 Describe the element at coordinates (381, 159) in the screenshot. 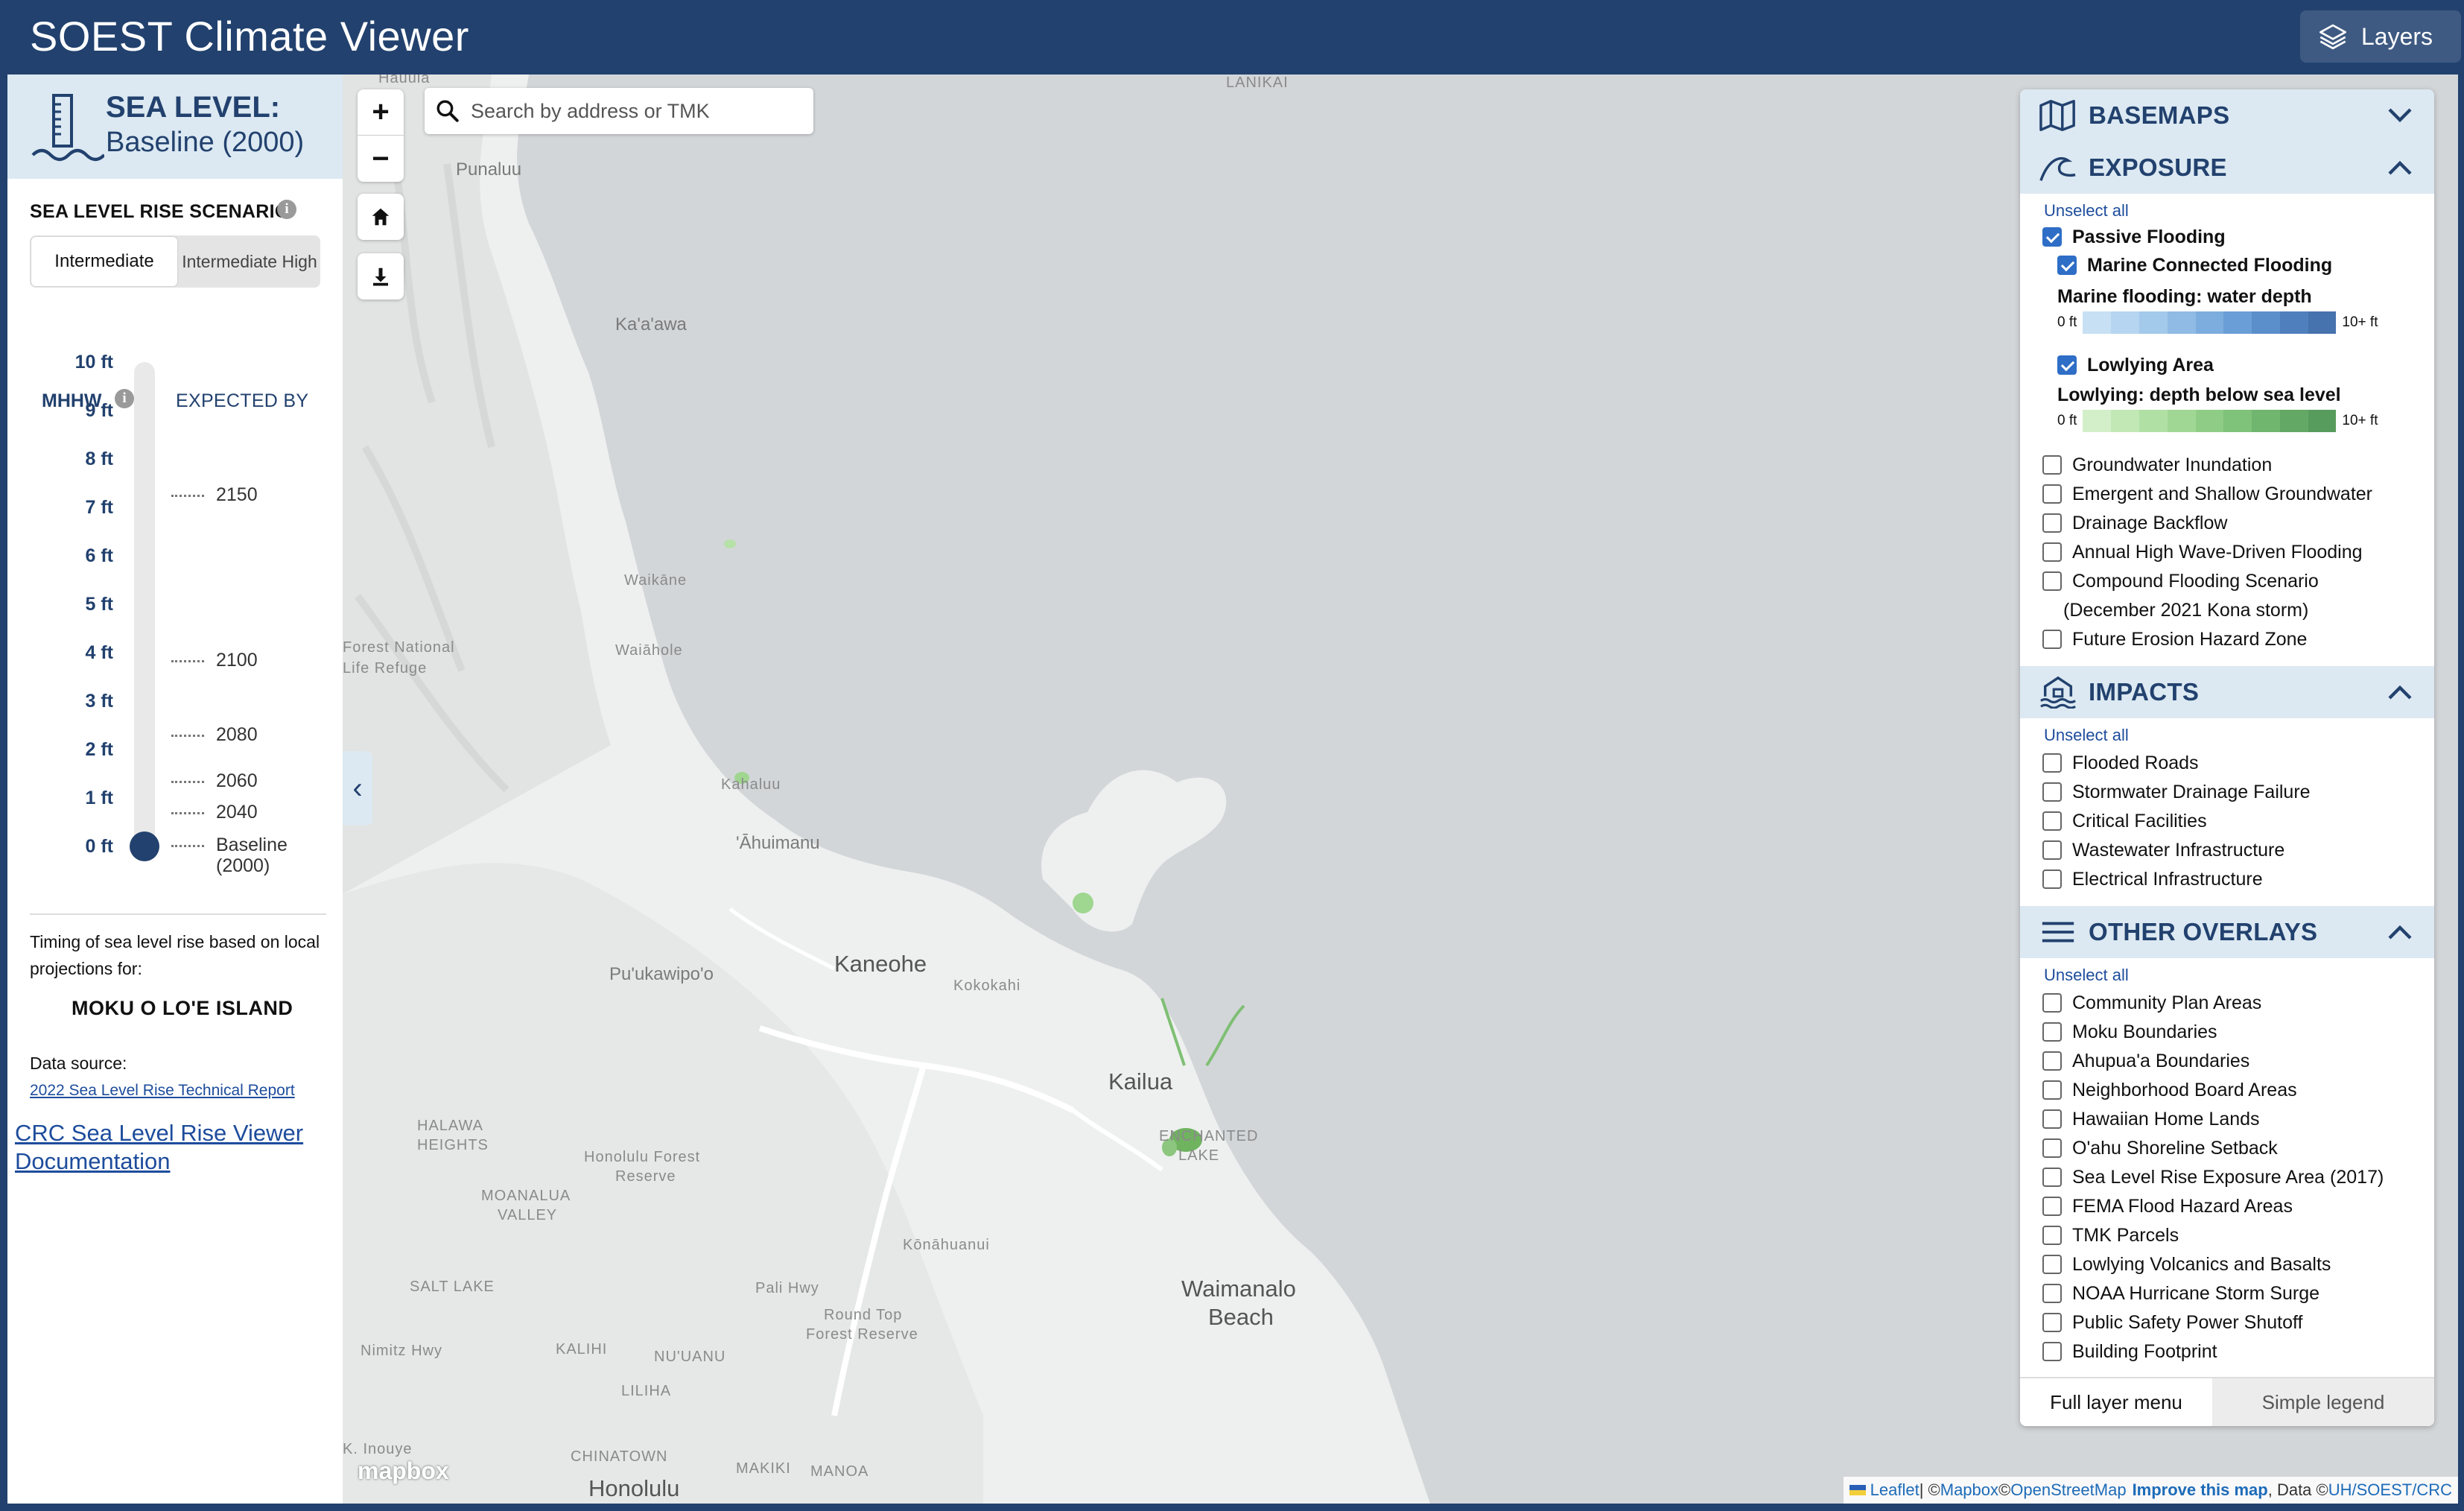

I see `zoom-out-button: −` at that location.